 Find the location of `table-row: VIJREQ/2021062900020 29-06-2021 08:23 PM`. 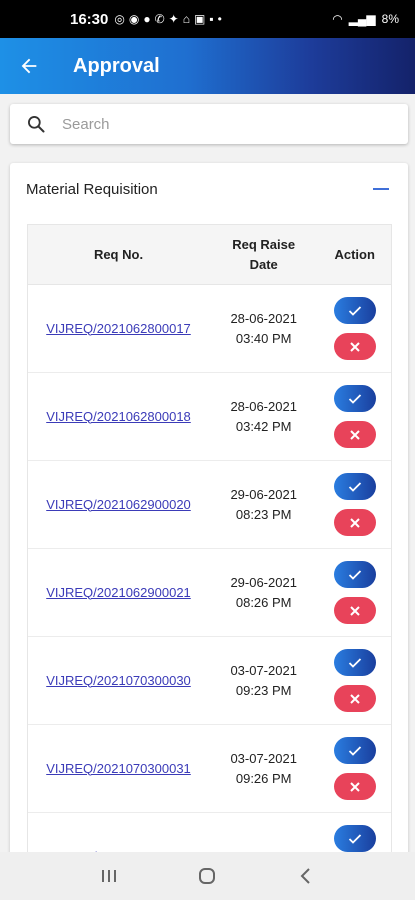

table-row: VIJREQ/2021062900020 29-06-2021 08:23 PM is located at coordinates (209, 505).